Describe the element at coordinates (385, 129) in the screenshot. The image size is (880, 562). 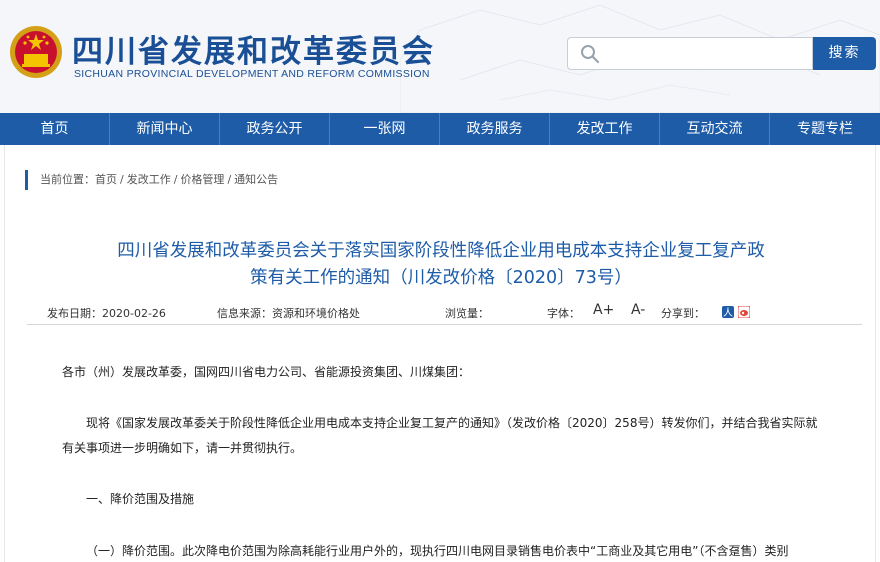
I see `nav-item-one-network: 一张网` at that location.